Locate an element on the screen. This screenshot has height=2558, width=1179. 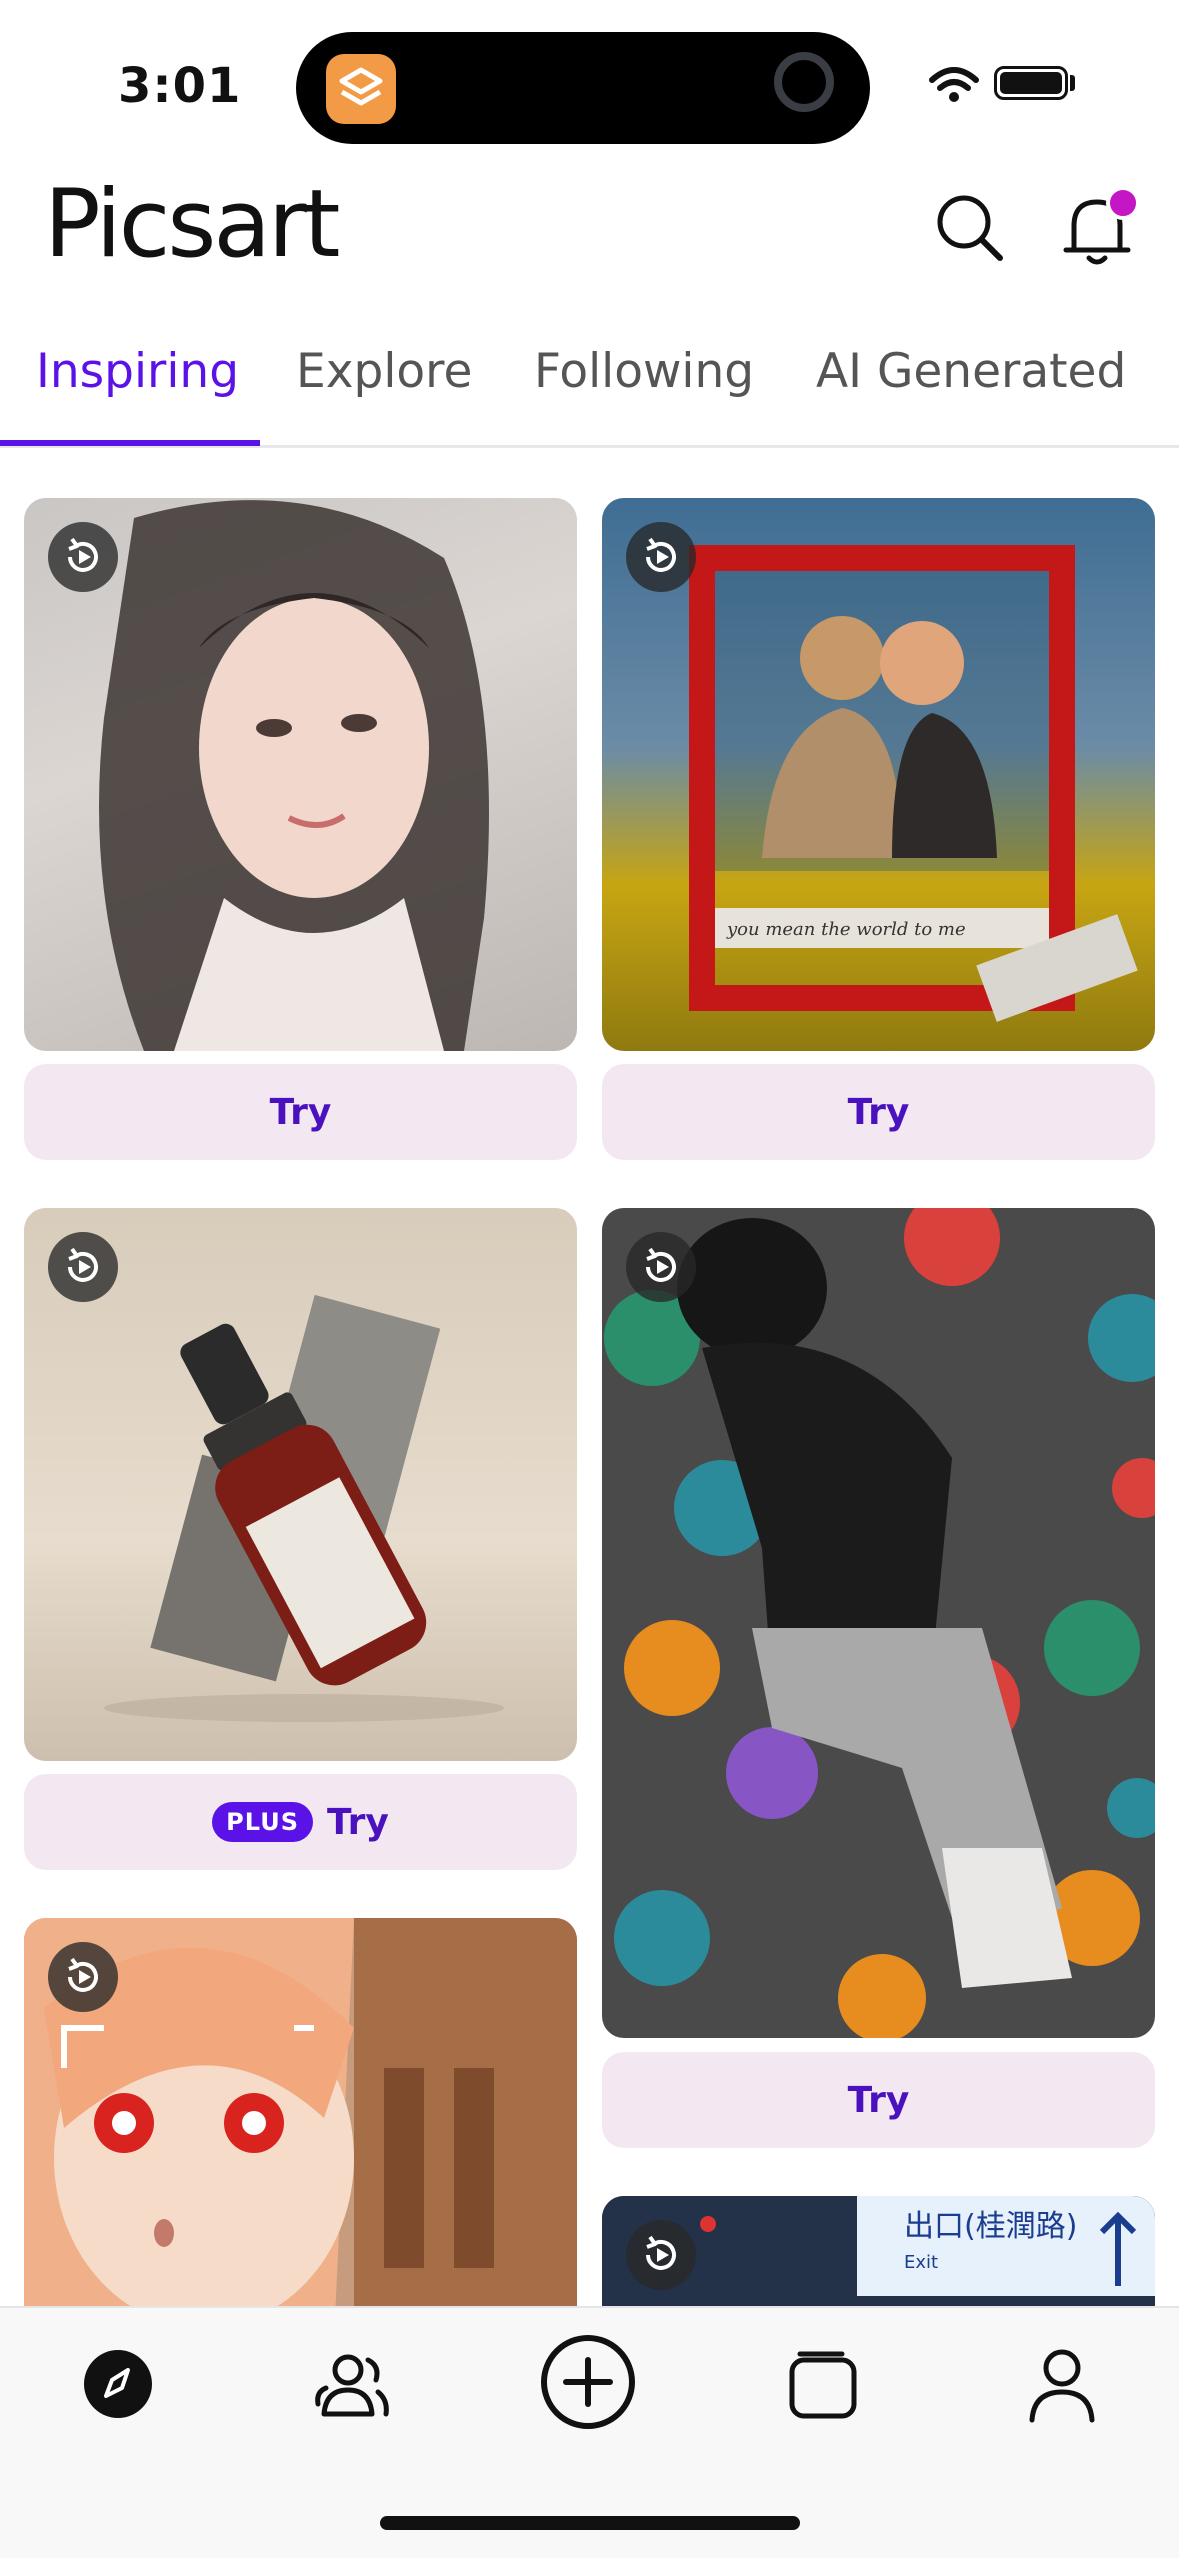
profile-icon is located at coordinates (1062, 2386).